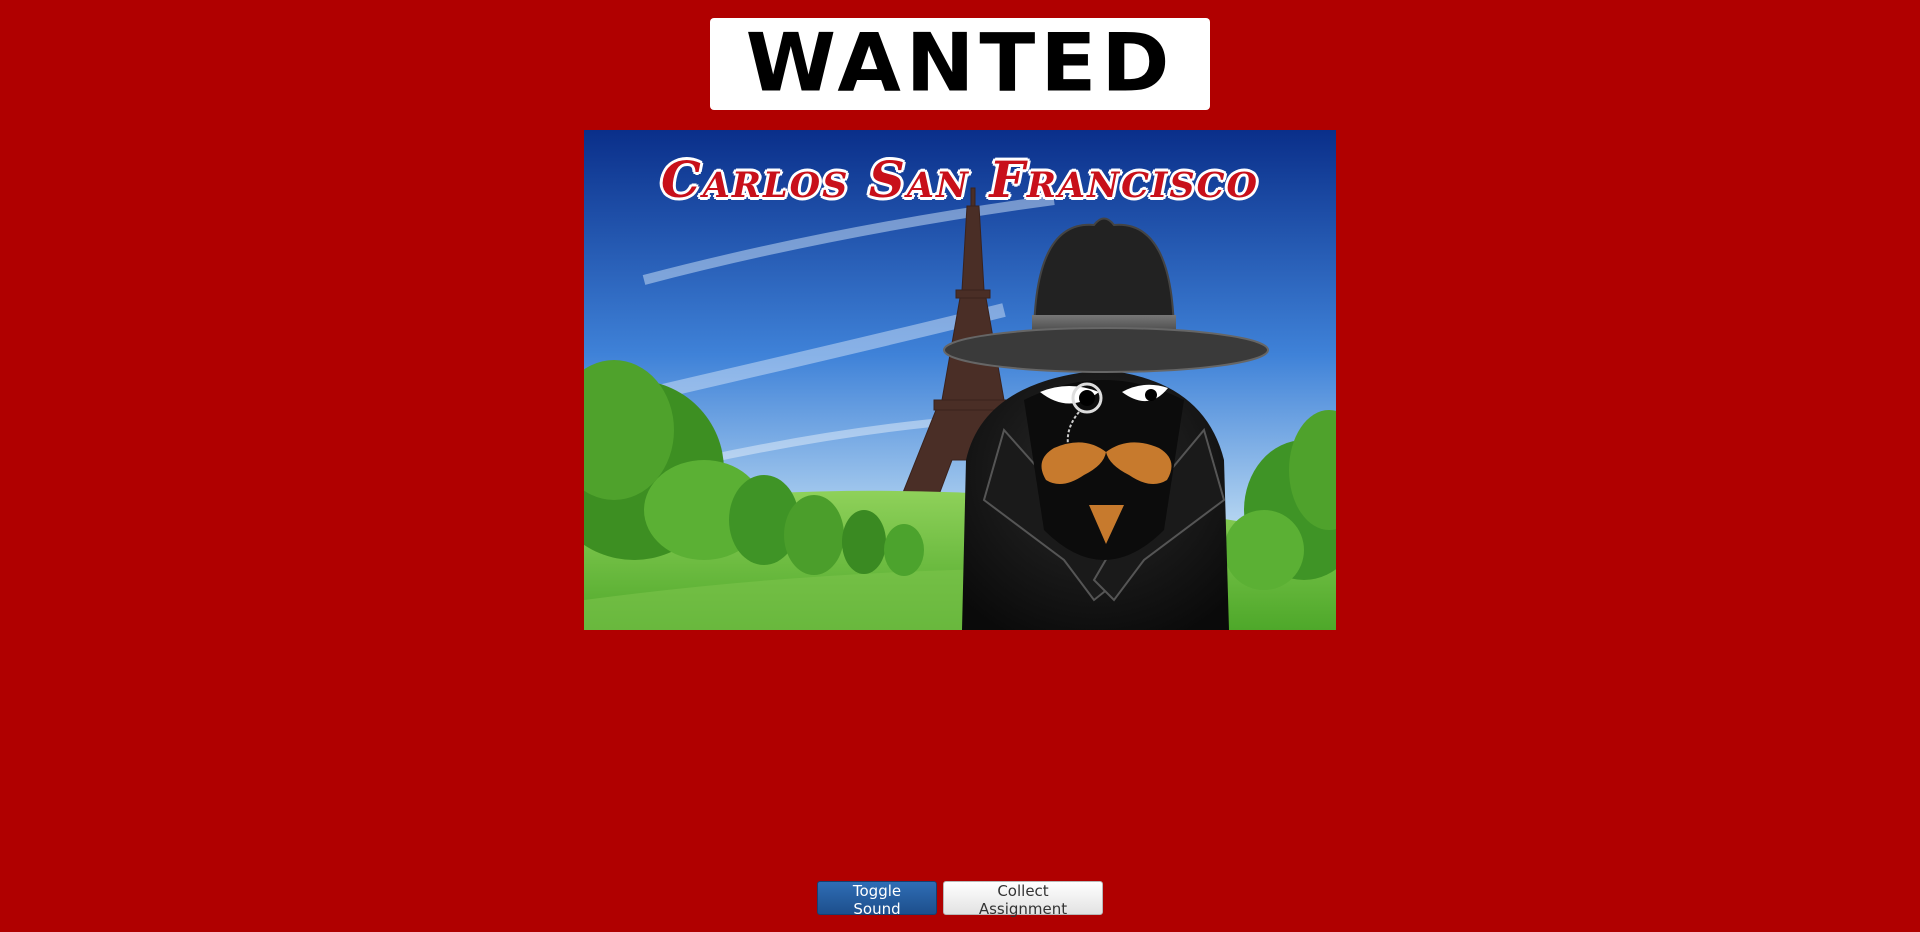 This screenshot has width=1920, height=932. I want to click on toggle-sound-button: Toggle Sound, so click(877, 899).